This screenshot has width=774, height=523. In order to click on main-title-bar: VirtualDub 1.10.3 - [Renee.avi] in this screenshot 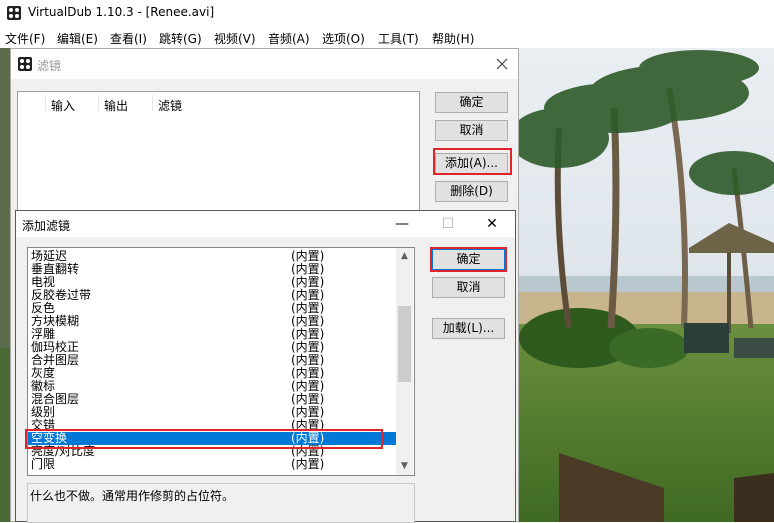, I will do `click(387, 13)`.